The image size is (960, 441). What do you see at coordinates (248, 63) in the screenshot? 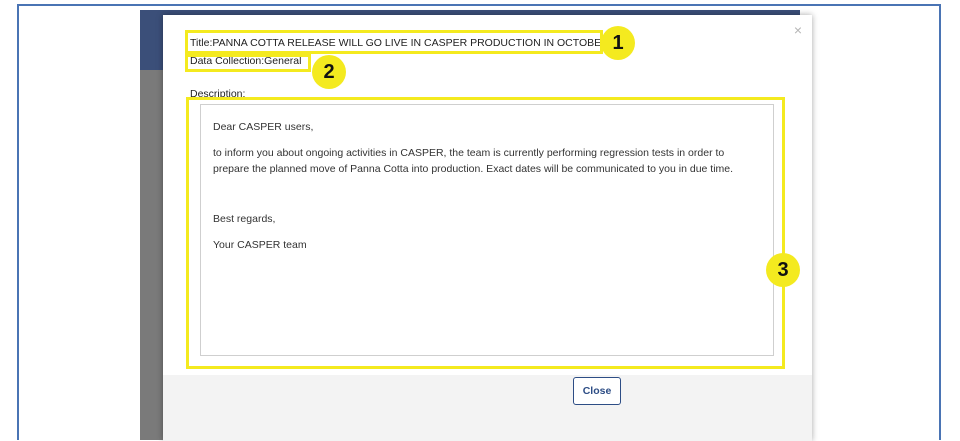
I see `highlight-data-collection` at bounding box center [248, 63].